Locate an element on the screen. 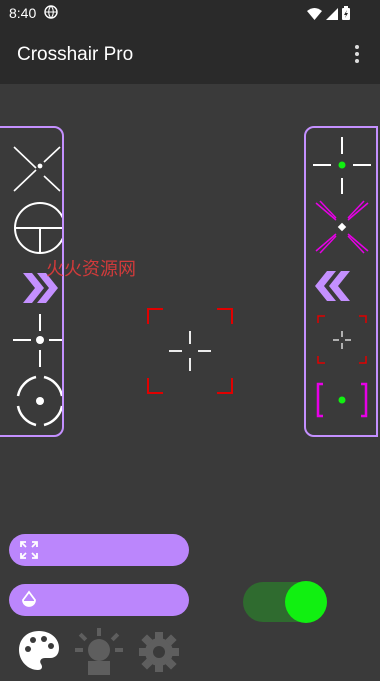 This screenshot has width=380, height=681. expand-icon is located at coordinates (29, 552).